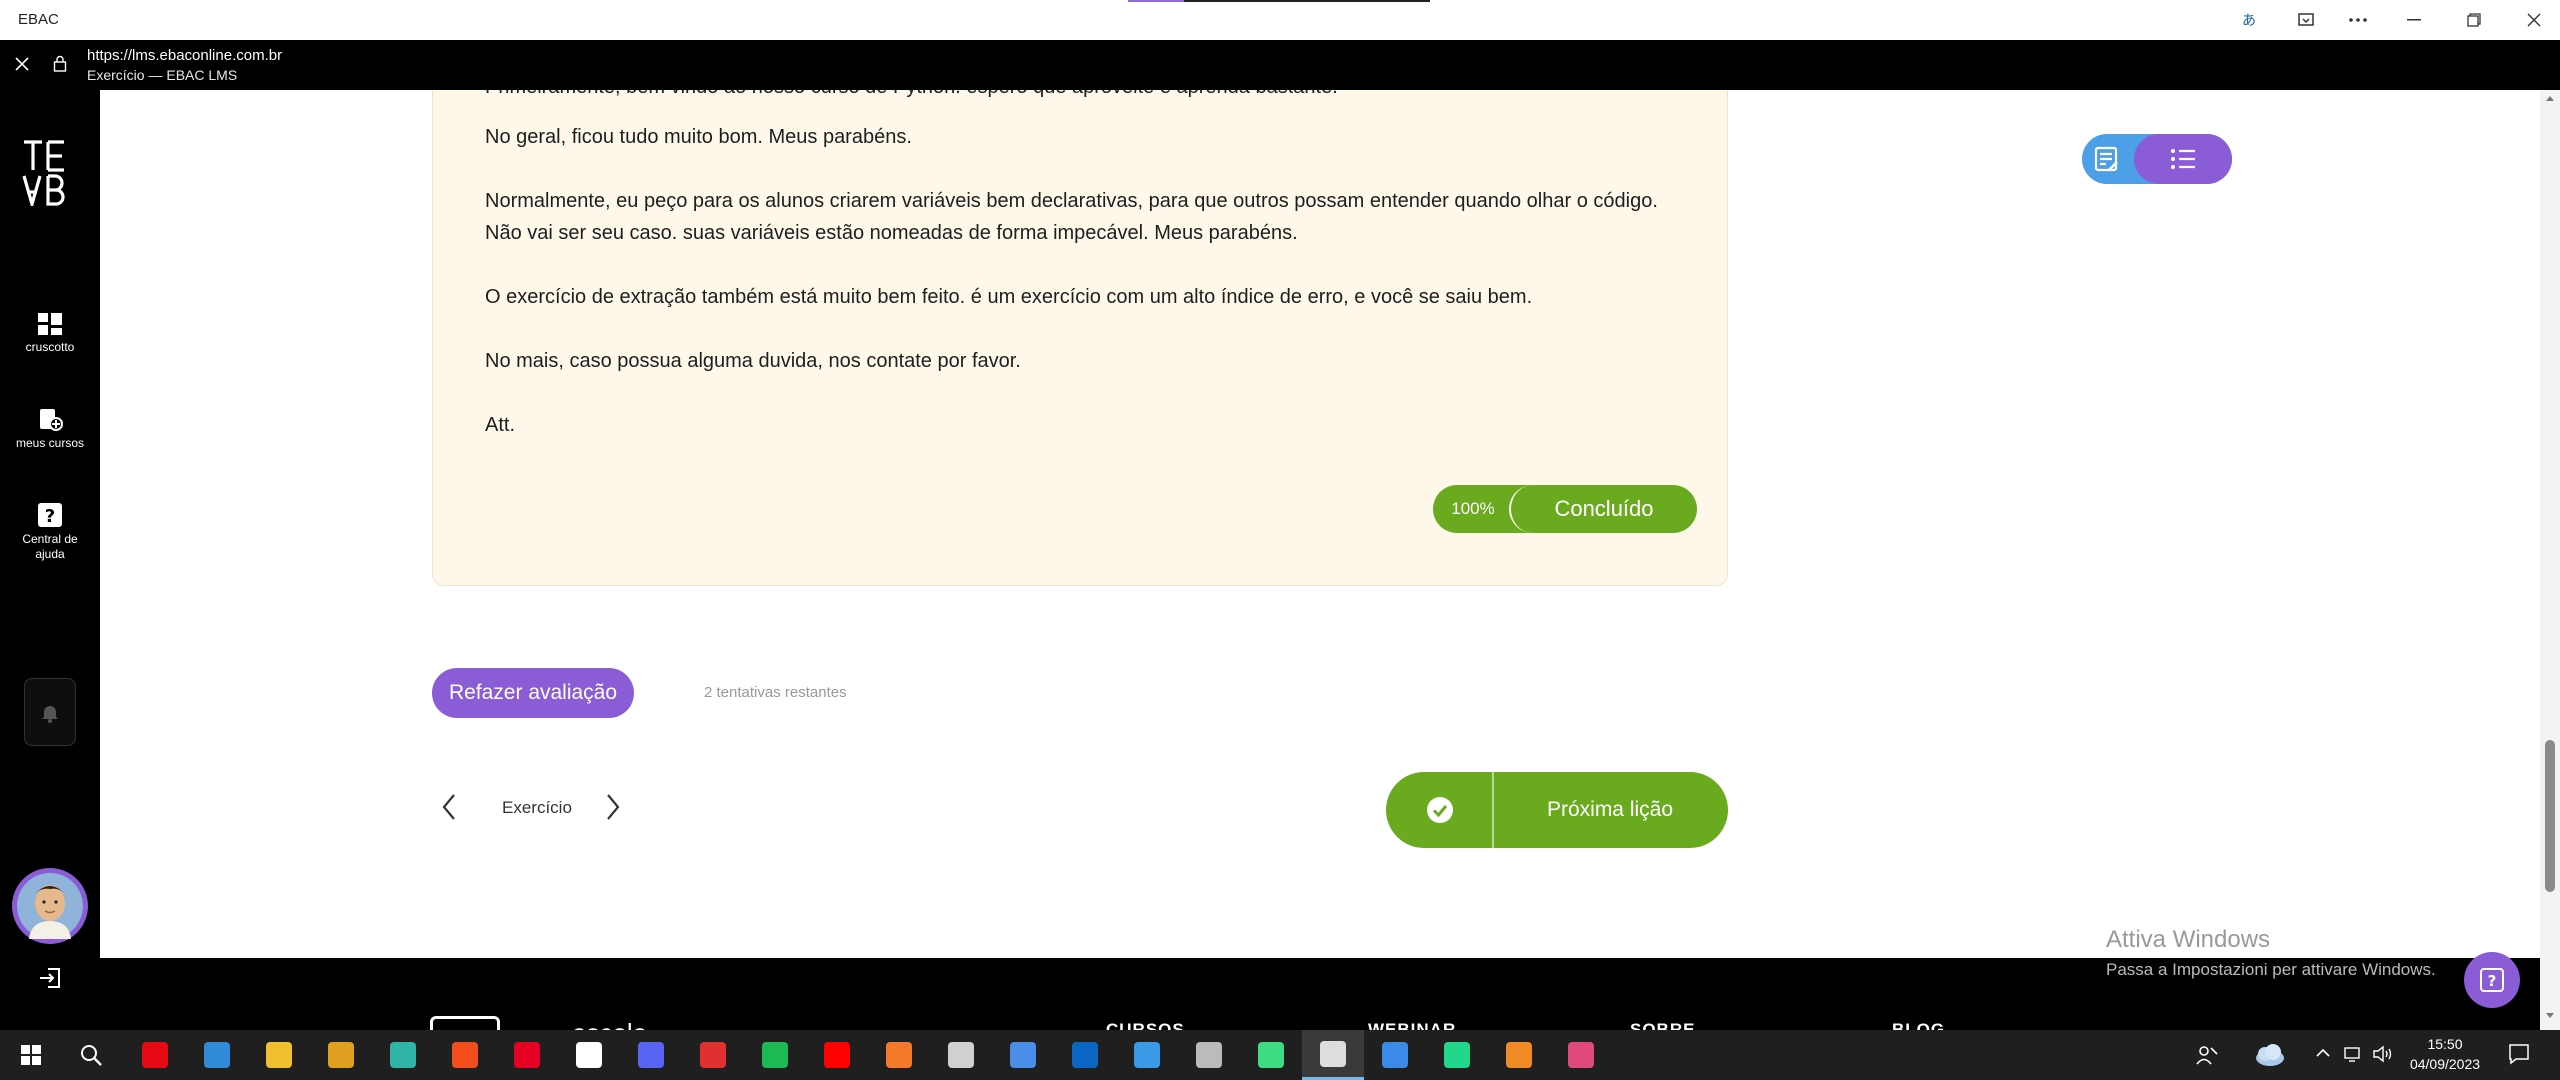 Image resolution: width=2560 pixels, height=1080 pixels. I want to click on snipping-icon, so click(1333, 1053).